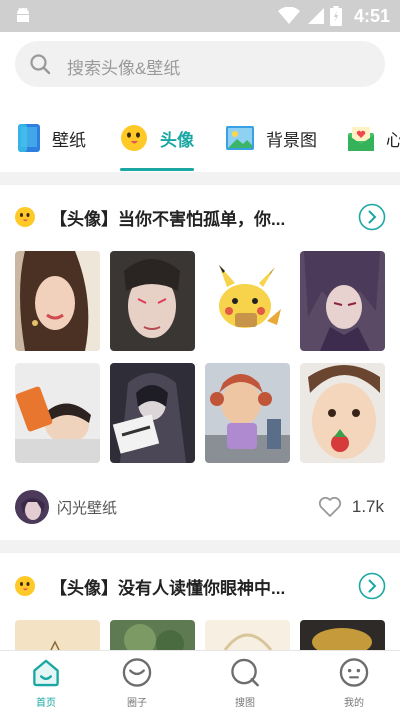 The height and width of the screenshot is (711, 400). What do you see at coordinates (367, 506) in the screenshot?
I see `like-count: 1.7k` at bounding box center [367, 506].